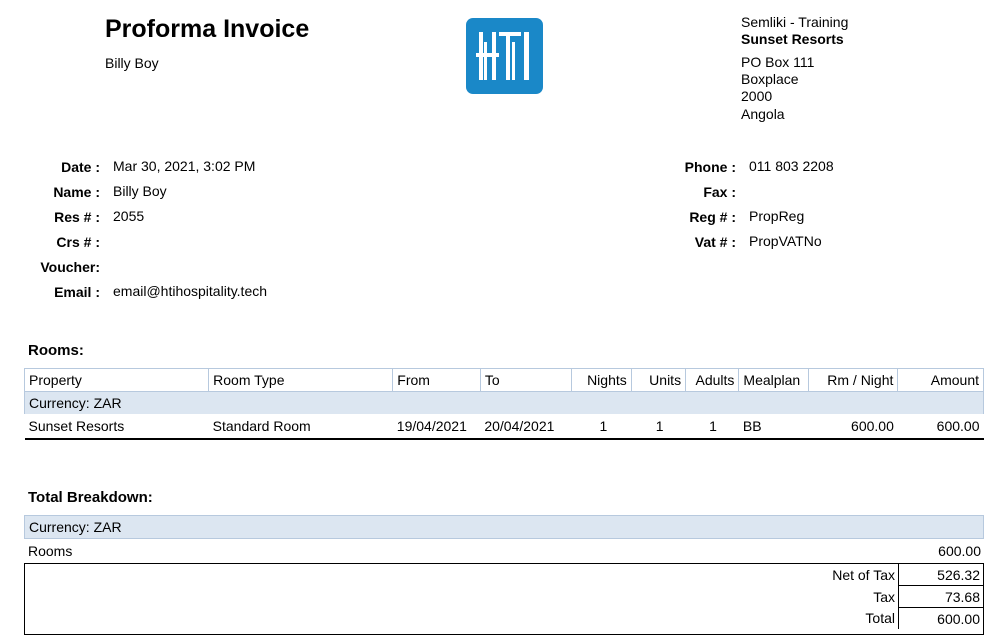 The image size is (992, 643). What do you see at coordinates (75, 527) in the screenshot?
I see `totals-currency: Currency: ZAR` at bounding box center [75, 527].